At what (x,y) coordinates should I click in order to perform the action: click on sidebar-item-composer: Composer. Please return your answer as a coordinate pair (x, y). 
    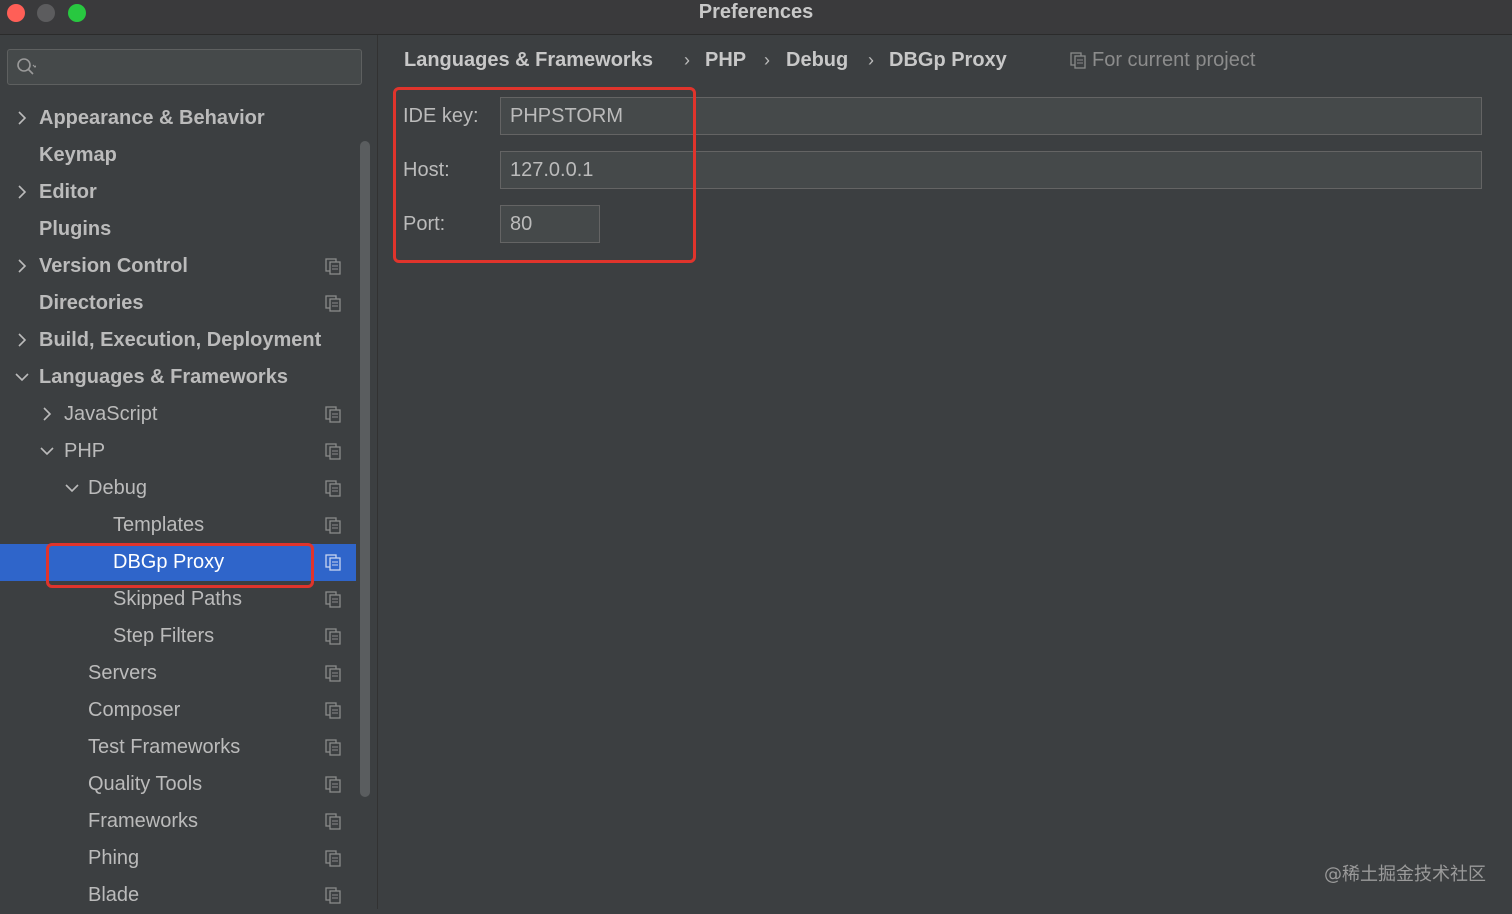
    Looking at the image, I should click on (178, 710).